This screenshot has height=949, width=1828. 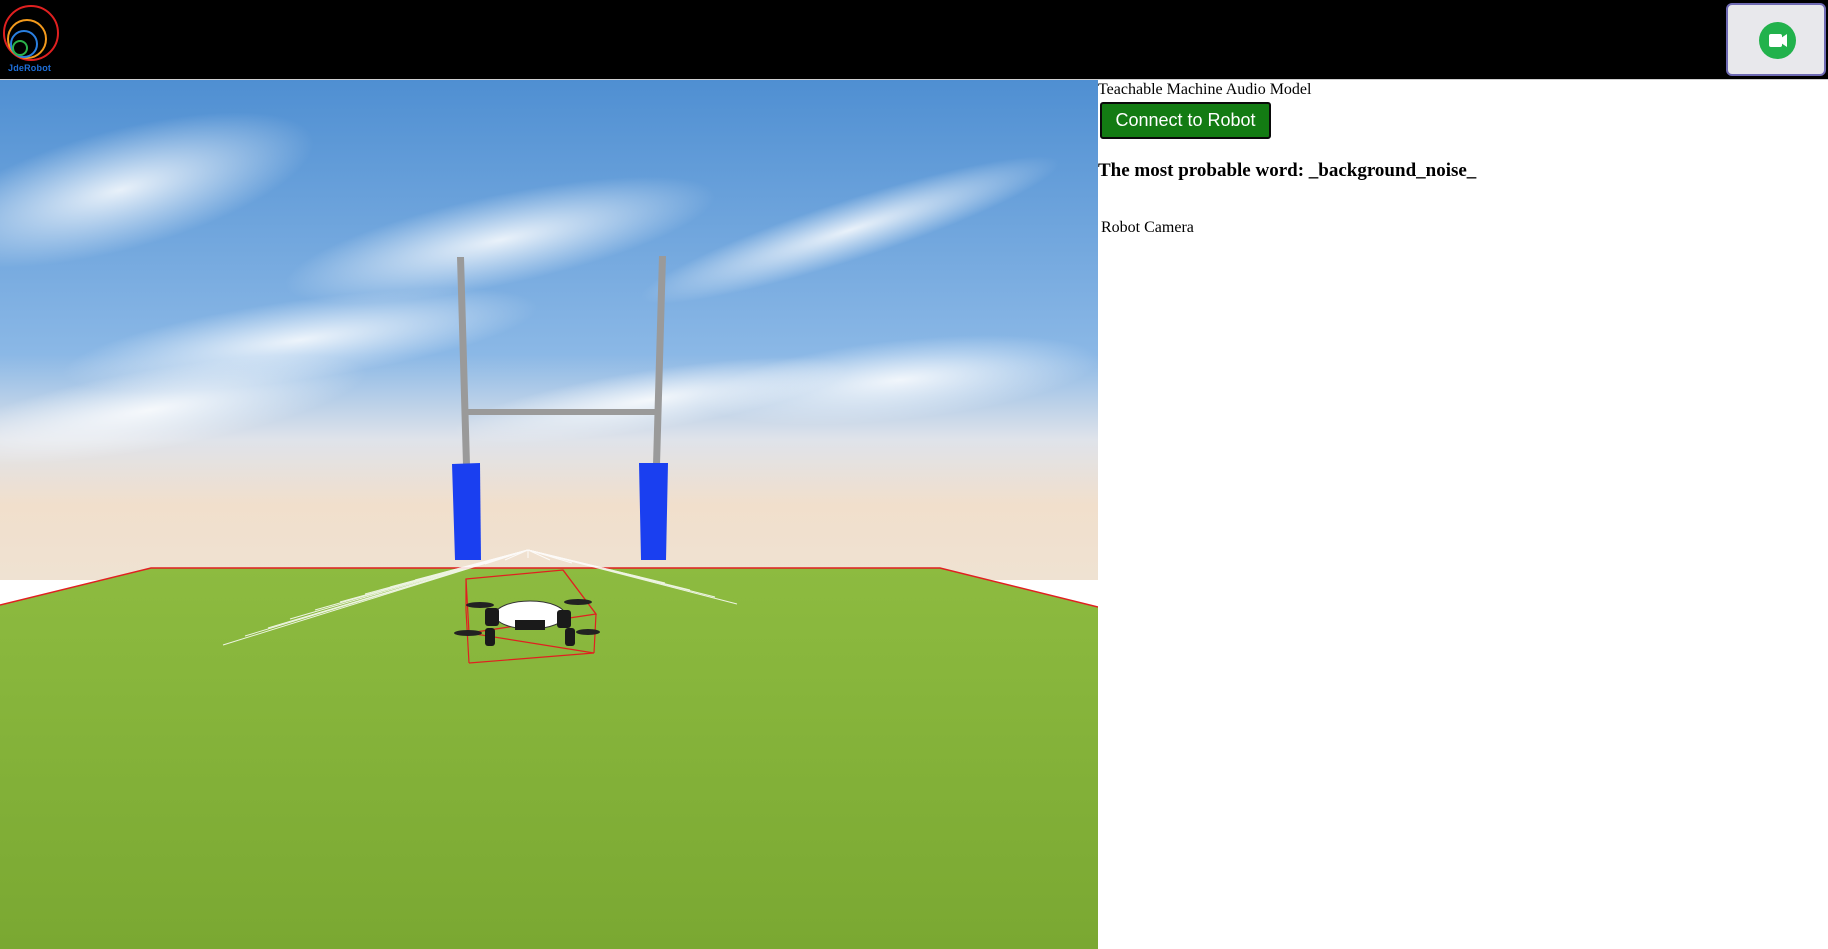 I want to click on logo-text: JdeRobot, so click(x=30, y=68).